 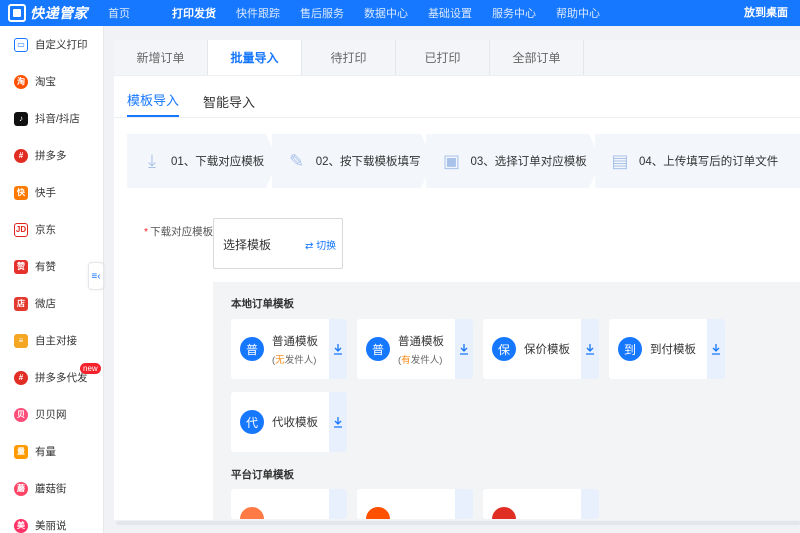 I want to click on collapse-icon: ≡‹, so click(x=96, y=276).